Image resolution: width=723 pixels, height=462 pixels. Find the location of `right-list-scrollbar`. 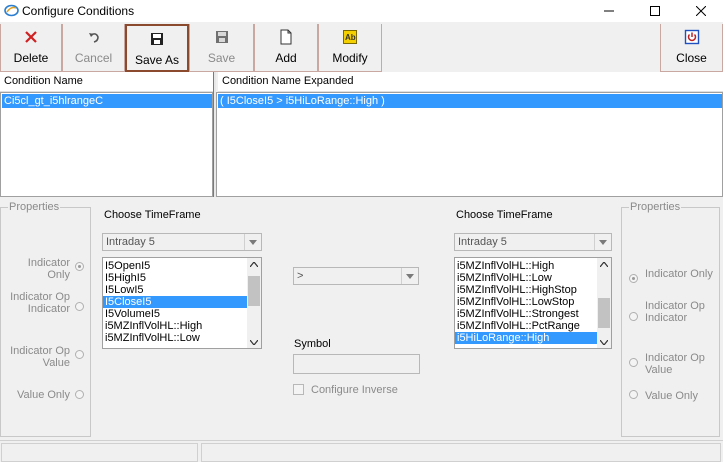

right-list-scrollbar is located at coordinates (604, 303).